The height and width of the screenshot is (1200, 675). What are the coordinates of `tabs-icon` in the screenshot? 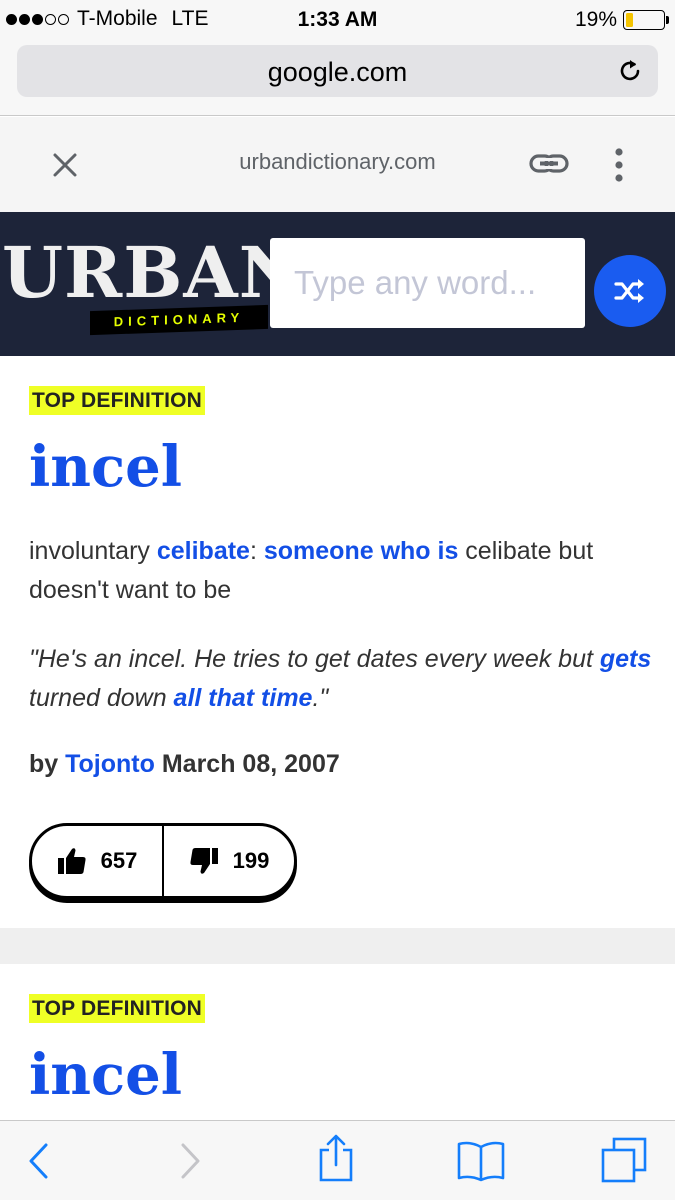 It's located at (624, 1160).